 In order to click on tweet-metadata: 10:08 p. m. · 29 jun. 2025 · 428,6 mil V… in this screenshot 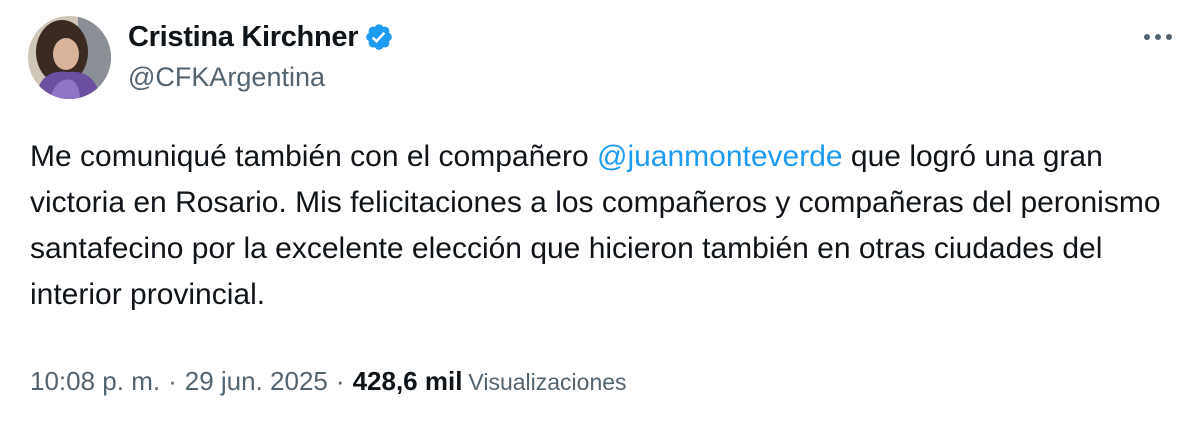, I will do `click(328, 381)`.